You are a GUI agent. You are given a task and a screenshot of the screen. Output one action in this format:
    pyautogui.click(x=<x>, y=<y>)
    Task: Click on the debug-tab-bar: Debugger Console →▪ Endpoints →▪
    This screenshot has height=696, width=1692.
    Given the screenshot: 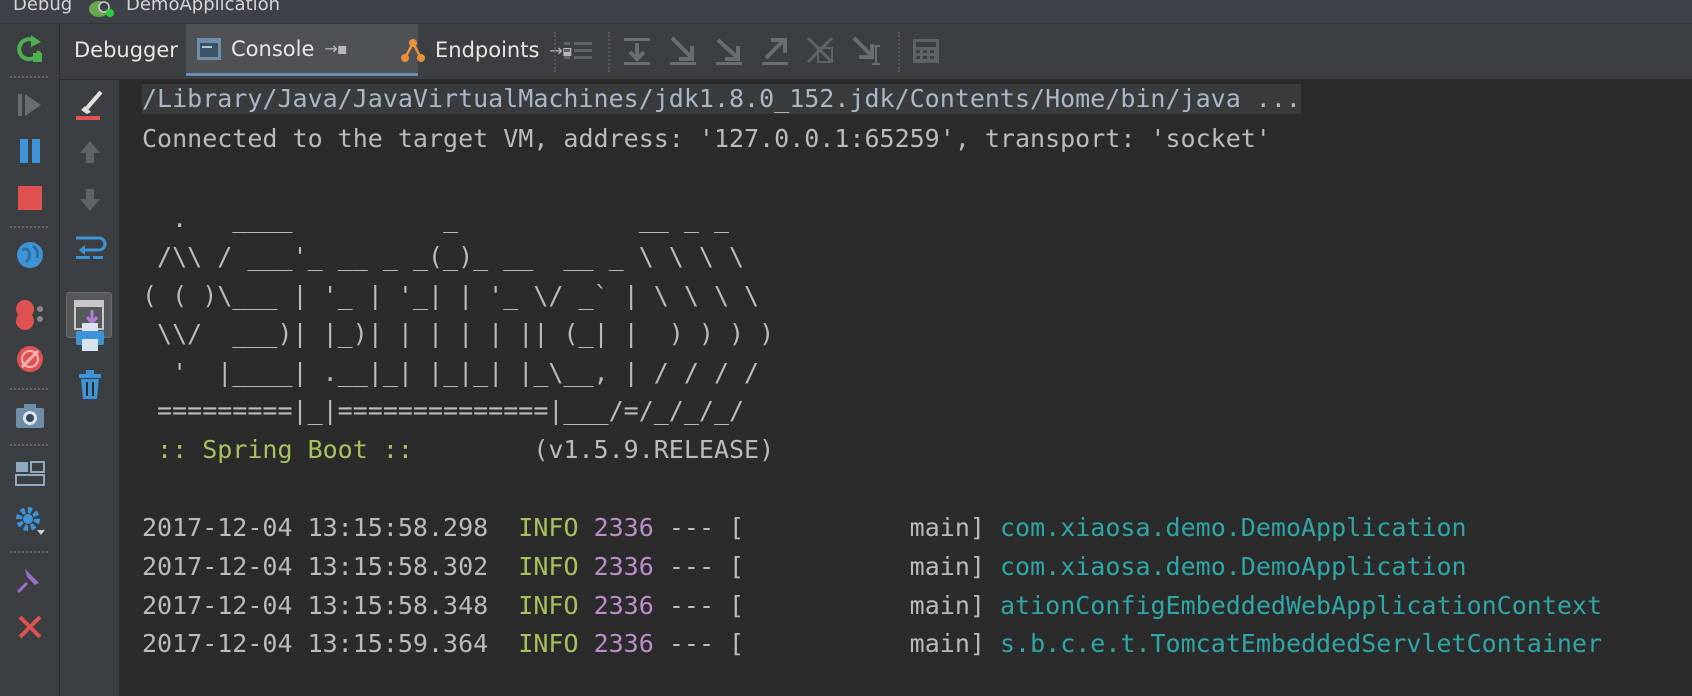 What is the action you would take?
    pyautogui.click(x=876, y=52)
    